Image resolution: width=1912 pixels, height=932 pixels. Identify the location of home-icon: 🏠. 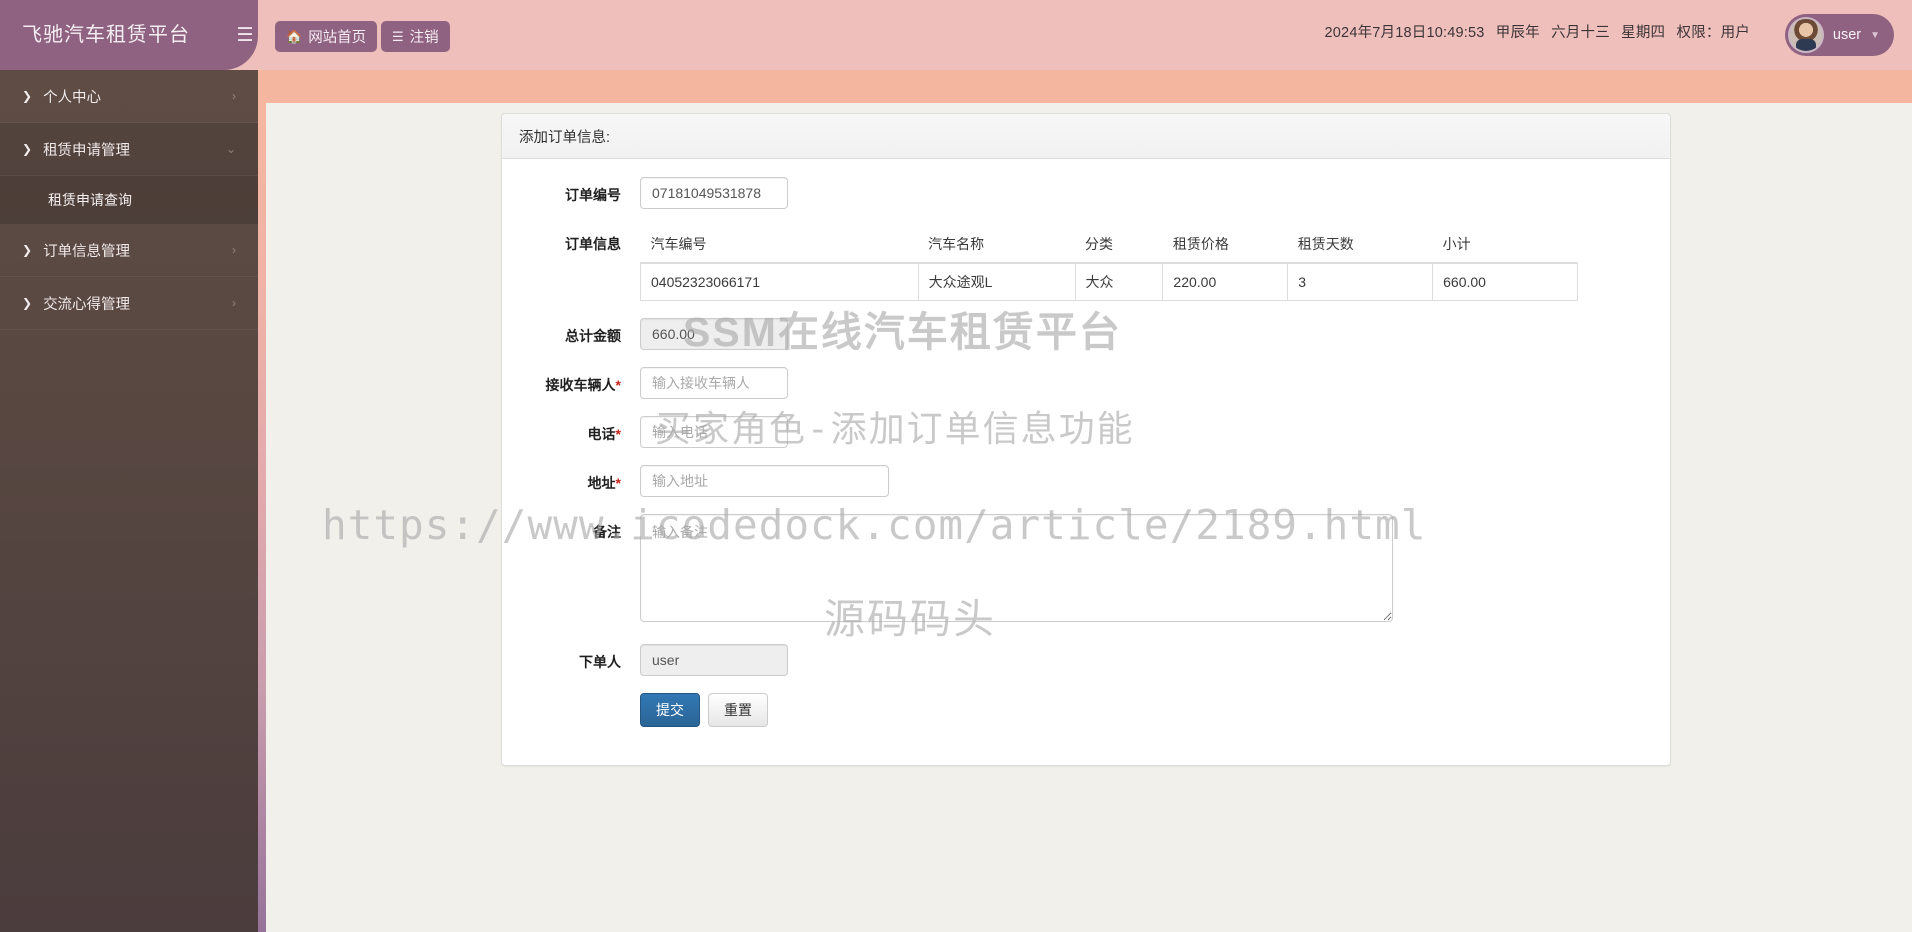
(294, 36).